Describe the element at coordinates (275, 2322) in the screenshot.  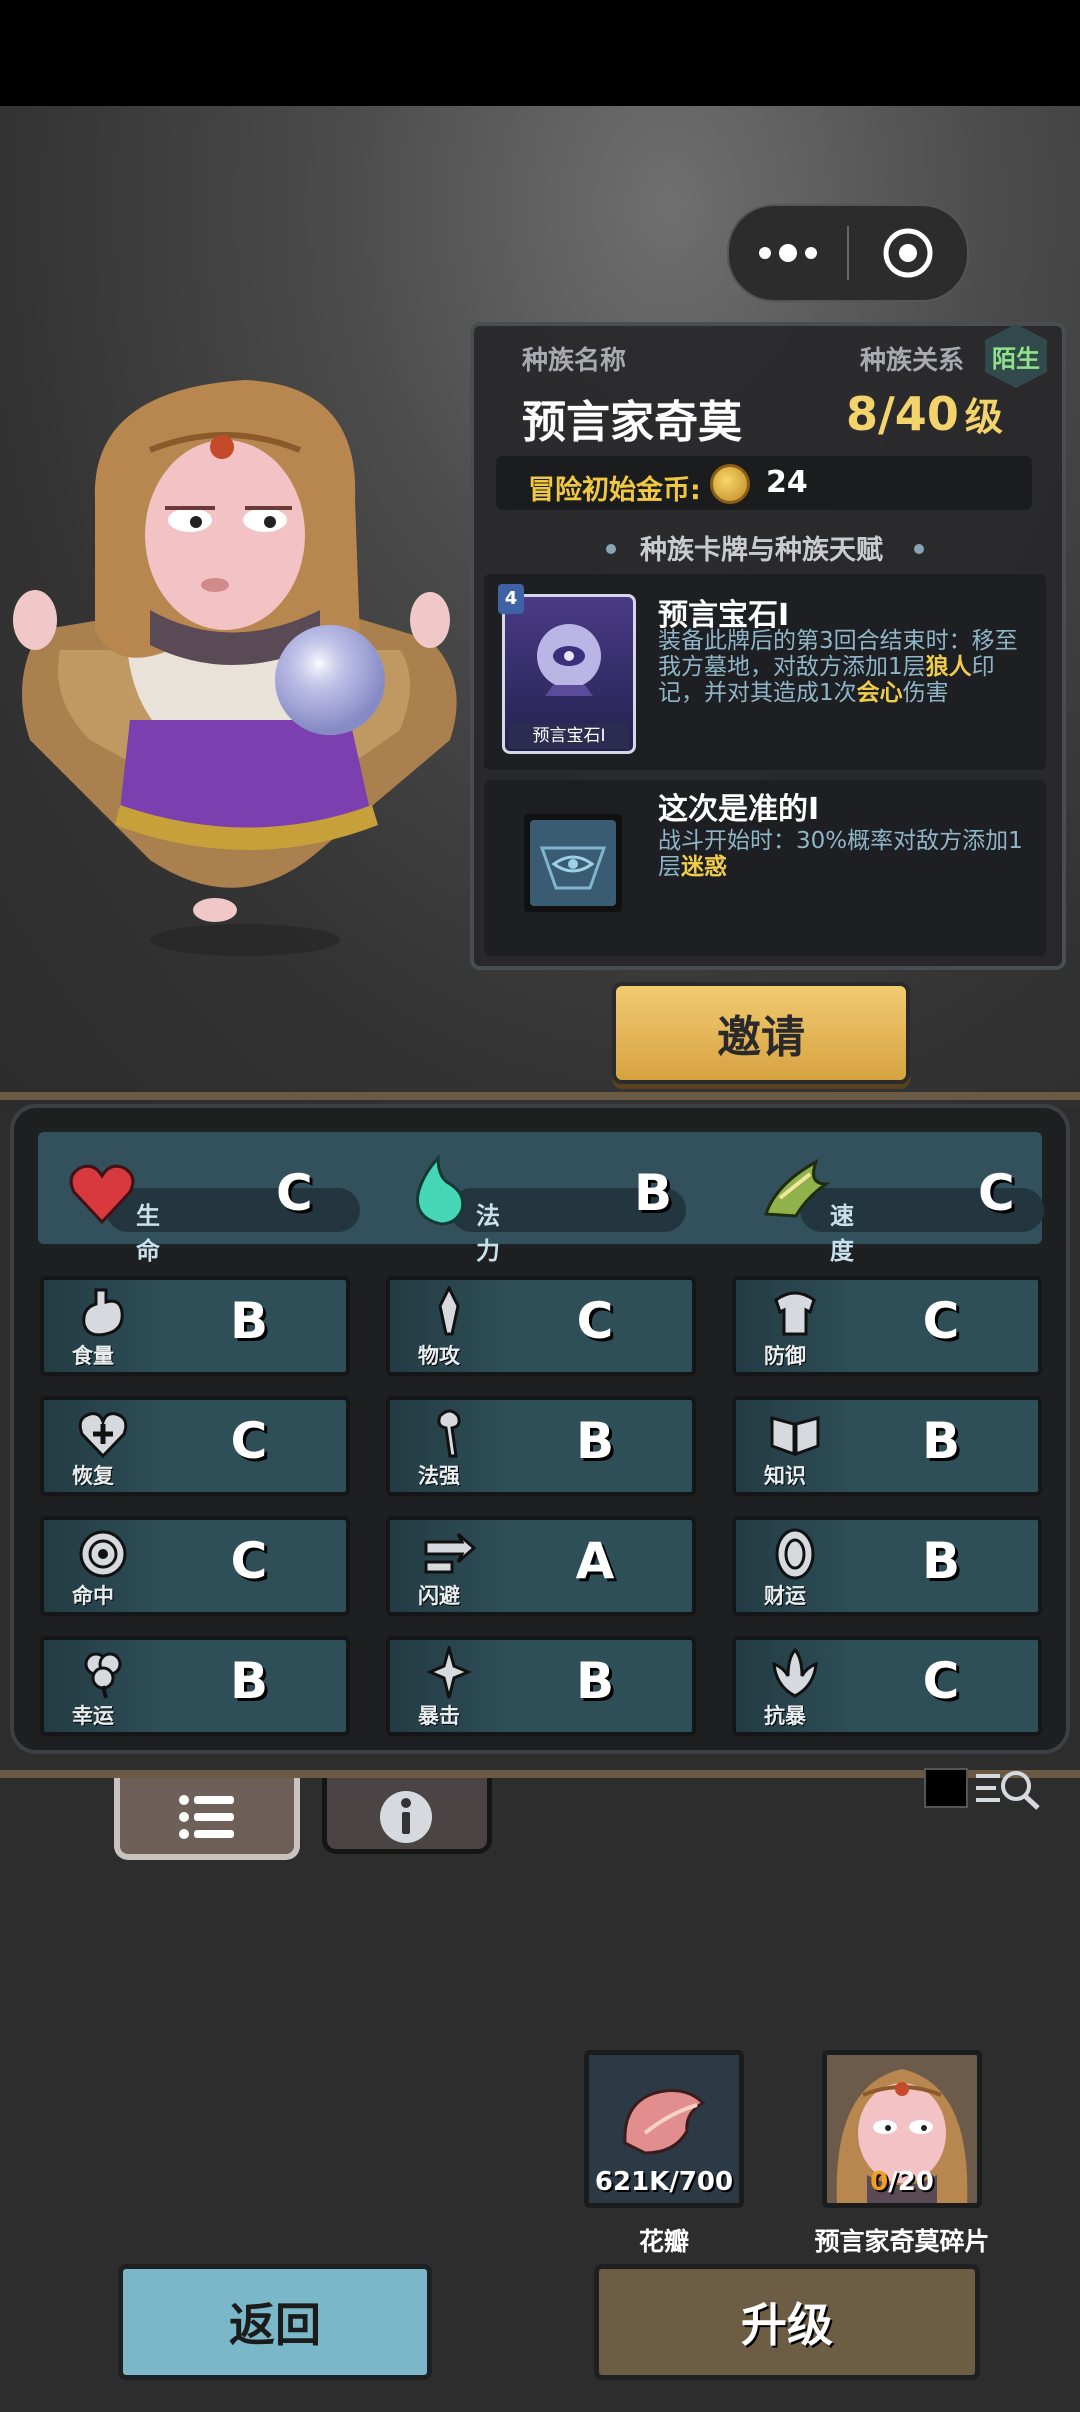
I see `back-button: 返回` at that location.